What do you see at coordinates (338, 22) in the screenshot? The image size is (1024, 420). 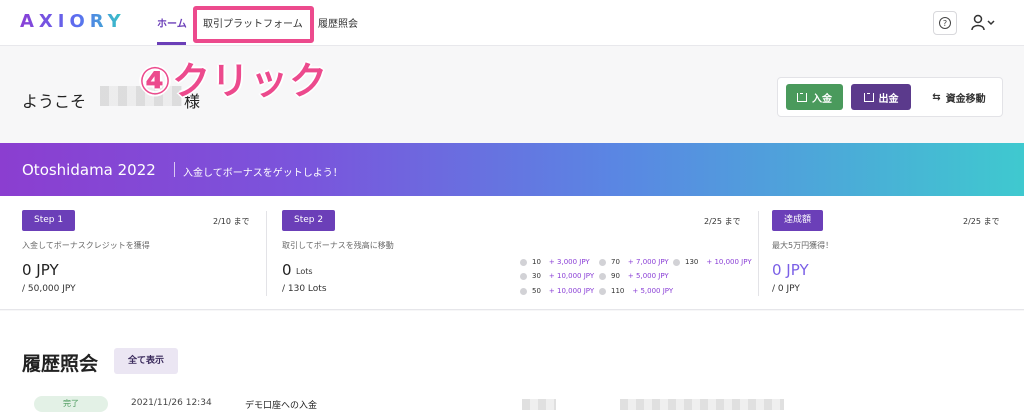 I see `nav-history: 履歴照会` at bounding box center [338, 22].